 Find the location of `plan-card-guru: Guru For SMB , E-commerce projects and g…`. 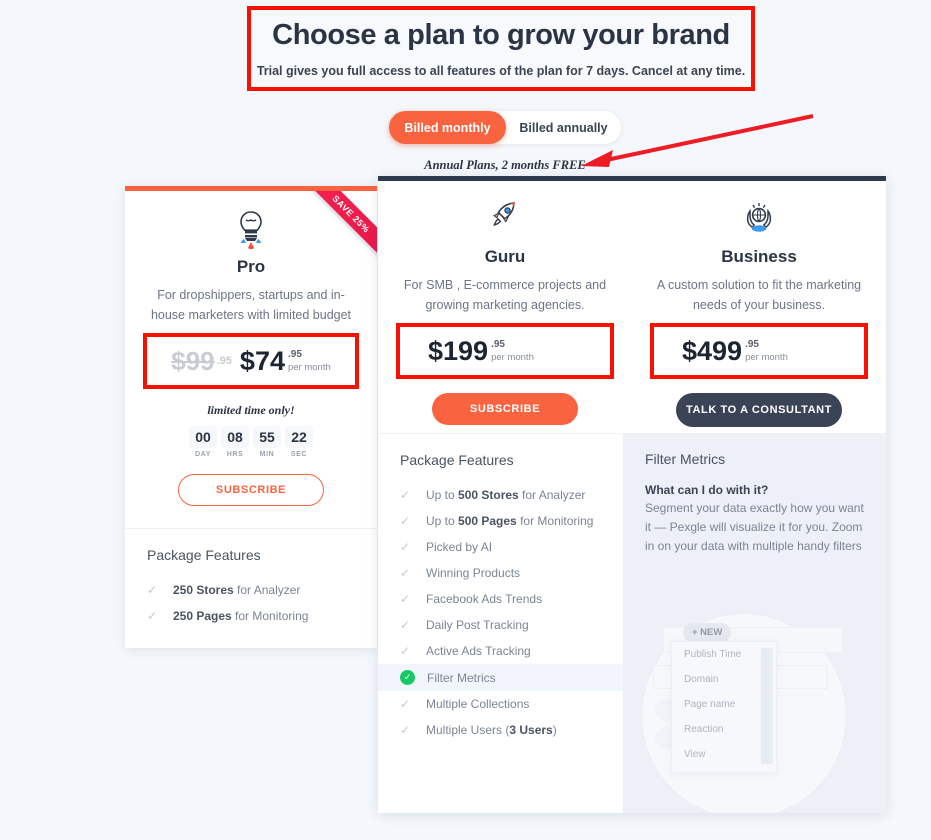

plan-card-guru: Guru For SMB , E-commerce projects and g… is located at coordinates (505, 307).